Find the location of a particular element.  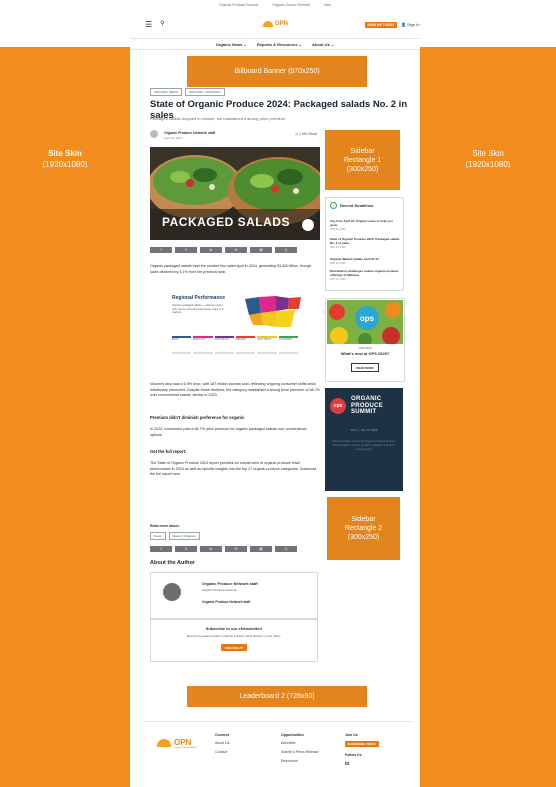

nav-reports-resources: Reports & Resources ⌄ is located at coordinates (279, 44).